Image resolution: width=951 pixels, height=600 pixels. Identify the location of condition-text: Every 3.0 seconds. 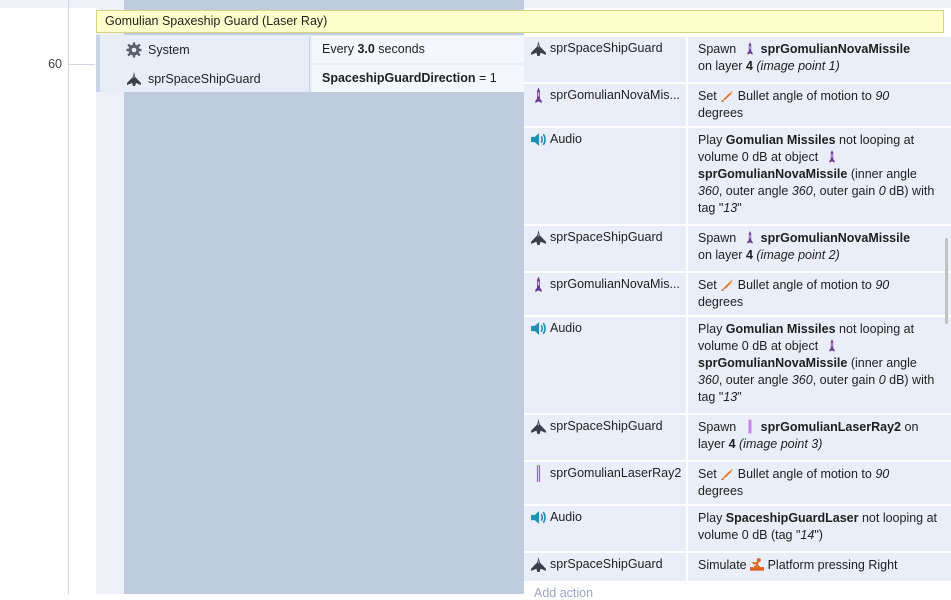
(418, 49).